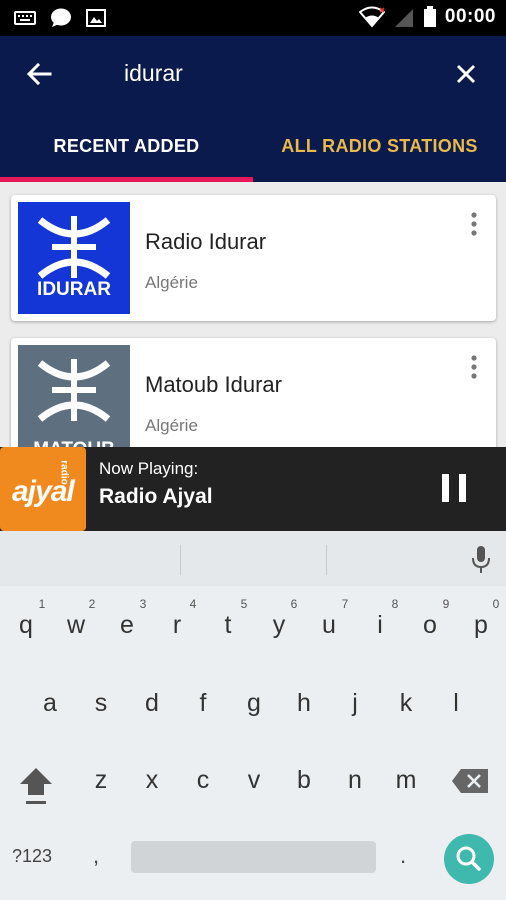  I want to click on key-l: l, so click(456, 703).